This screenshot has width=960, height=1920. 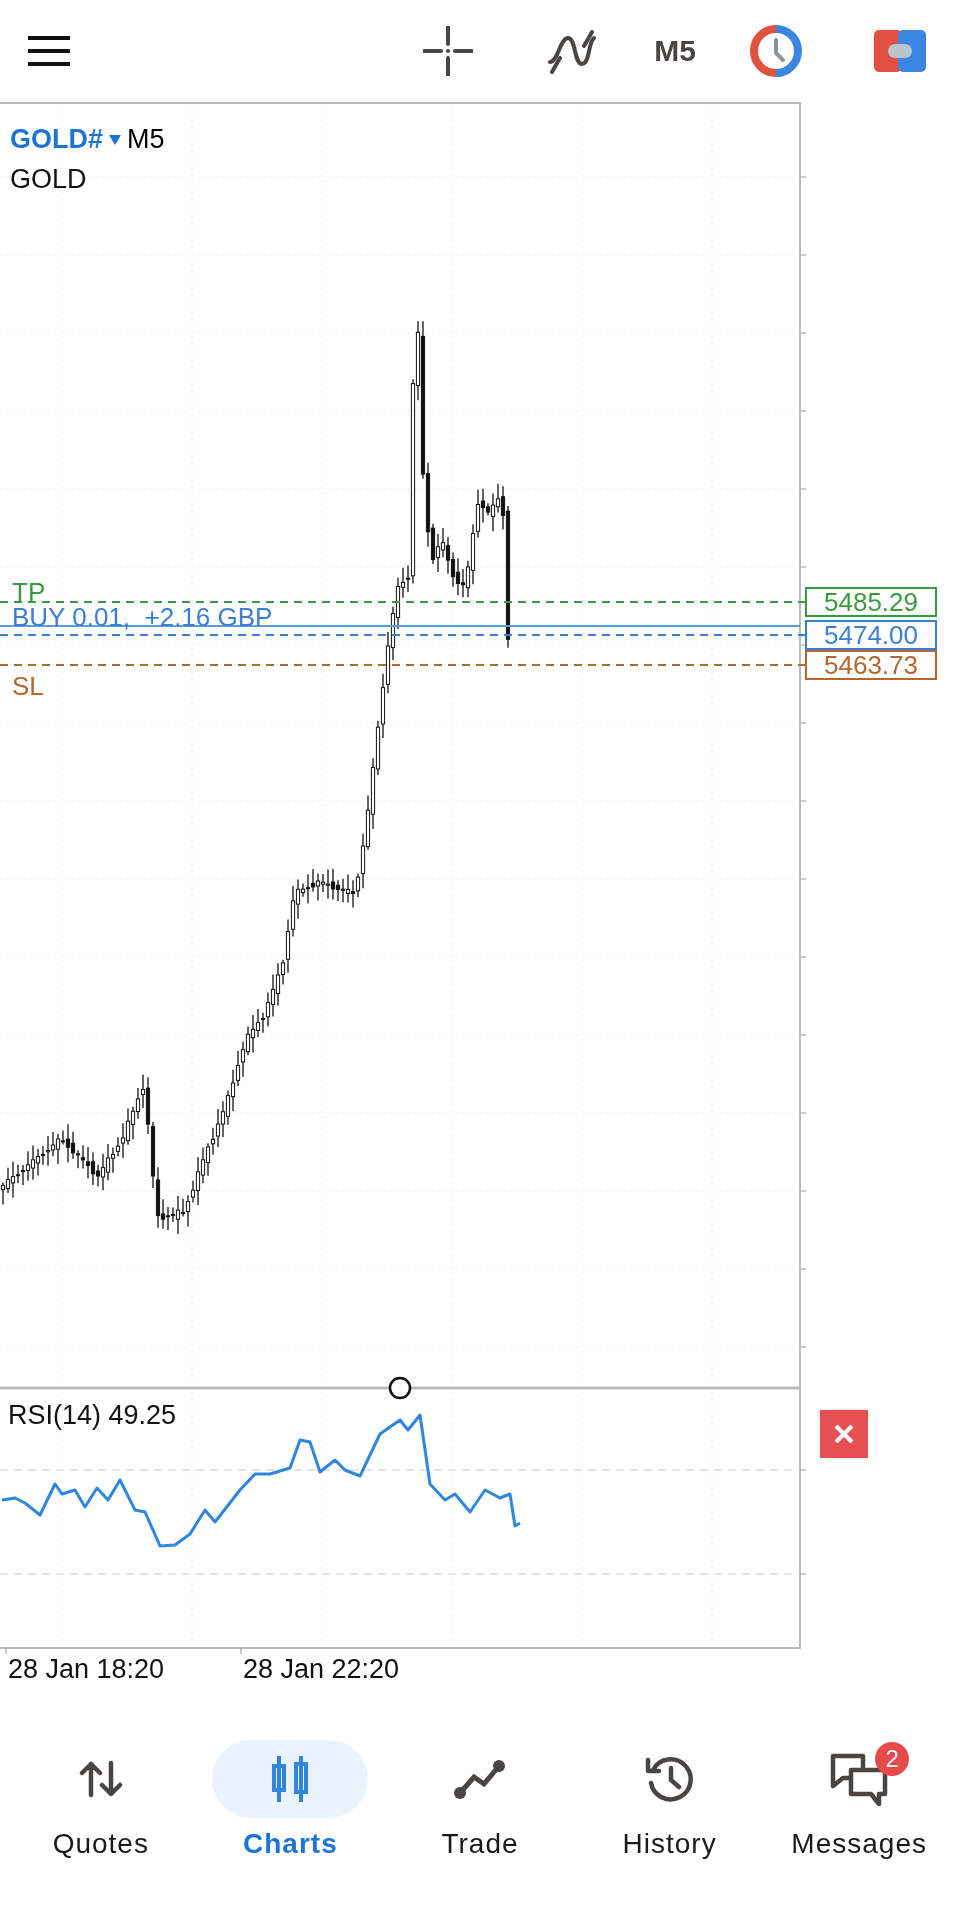 I want to click on order-label: SL, so click(x=28, y=686).